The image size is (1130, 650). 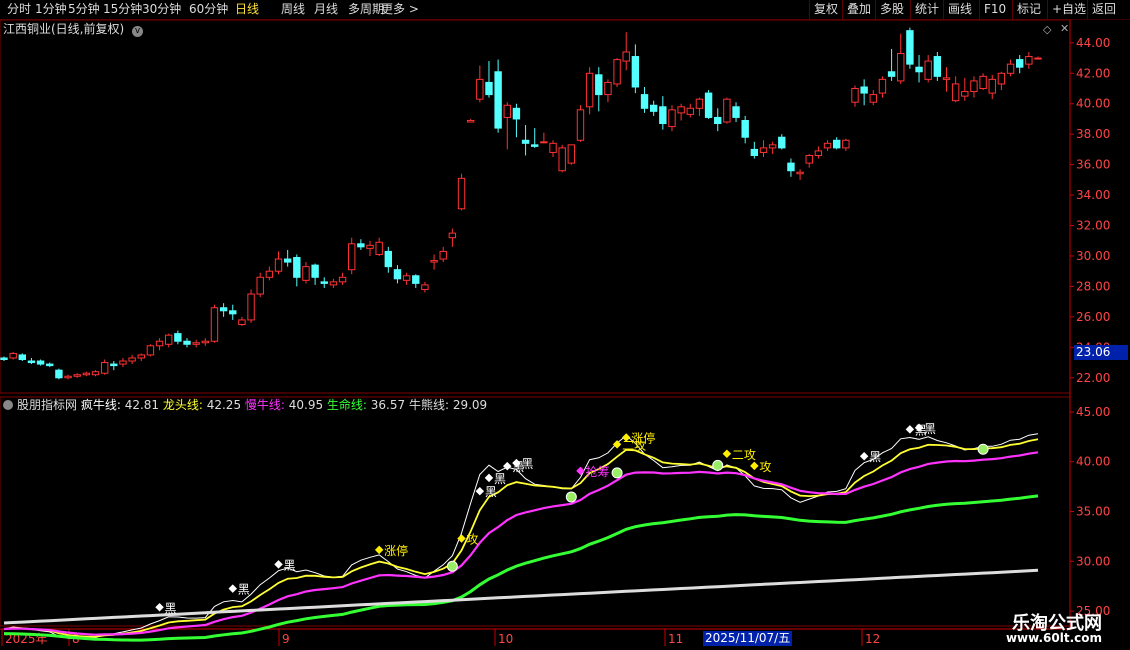 I want to click on close-icon: ✕, so click(x=1064, y=28).